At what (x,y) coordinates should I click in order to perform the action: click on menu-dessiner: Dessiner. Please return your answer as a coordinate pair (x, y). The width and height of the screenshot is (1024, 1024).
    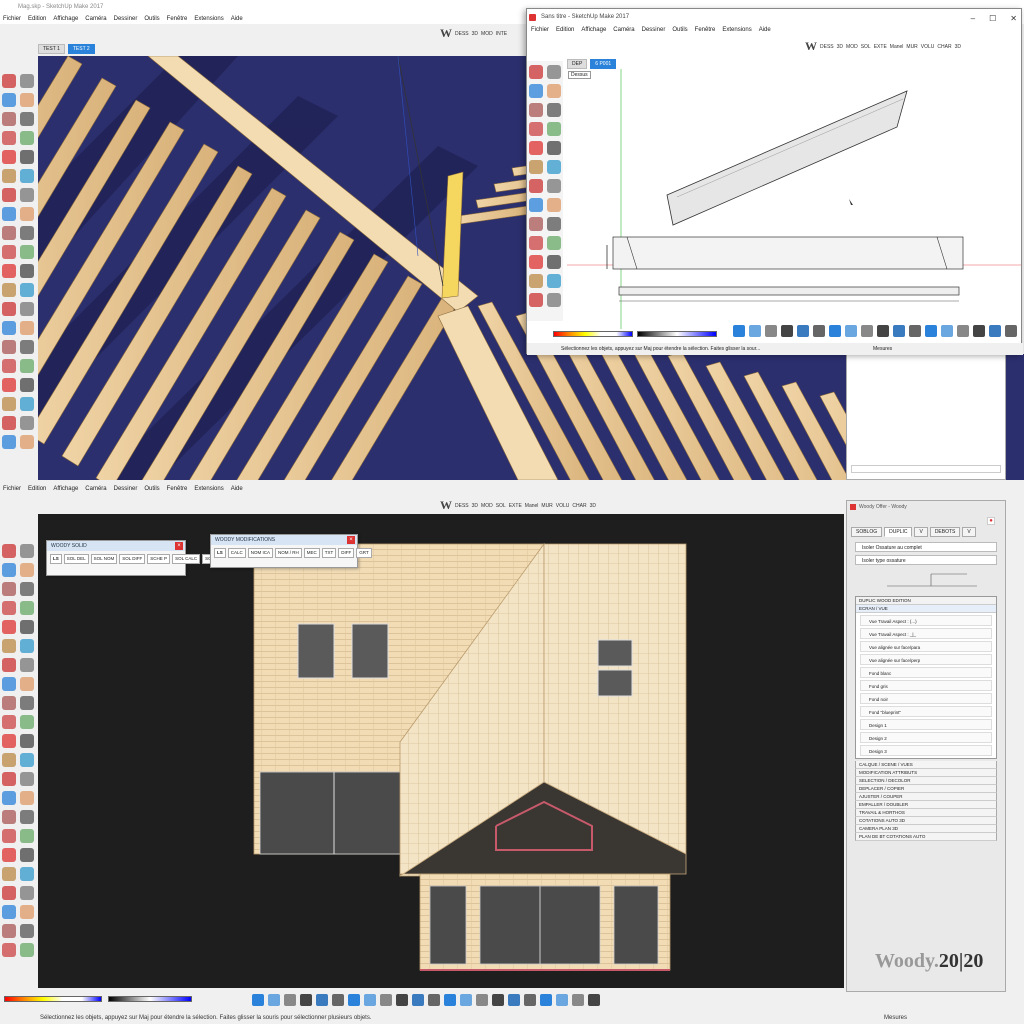
    Looking at the image, I should click on (126, 19).